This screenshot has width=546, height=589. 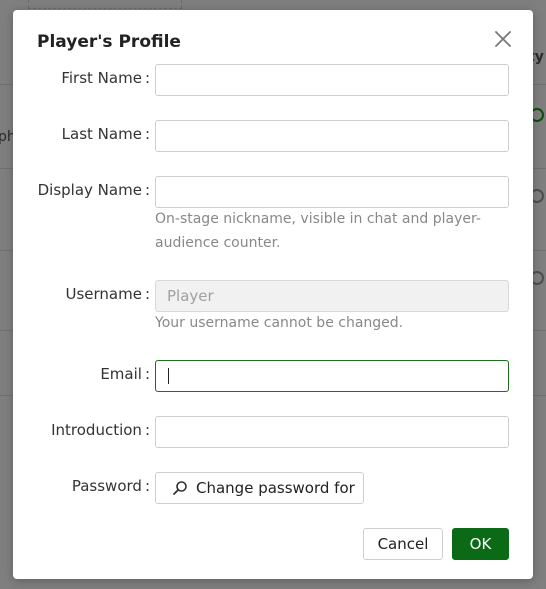 I want to click on email-label: Email:, so click(x=125, y=374).